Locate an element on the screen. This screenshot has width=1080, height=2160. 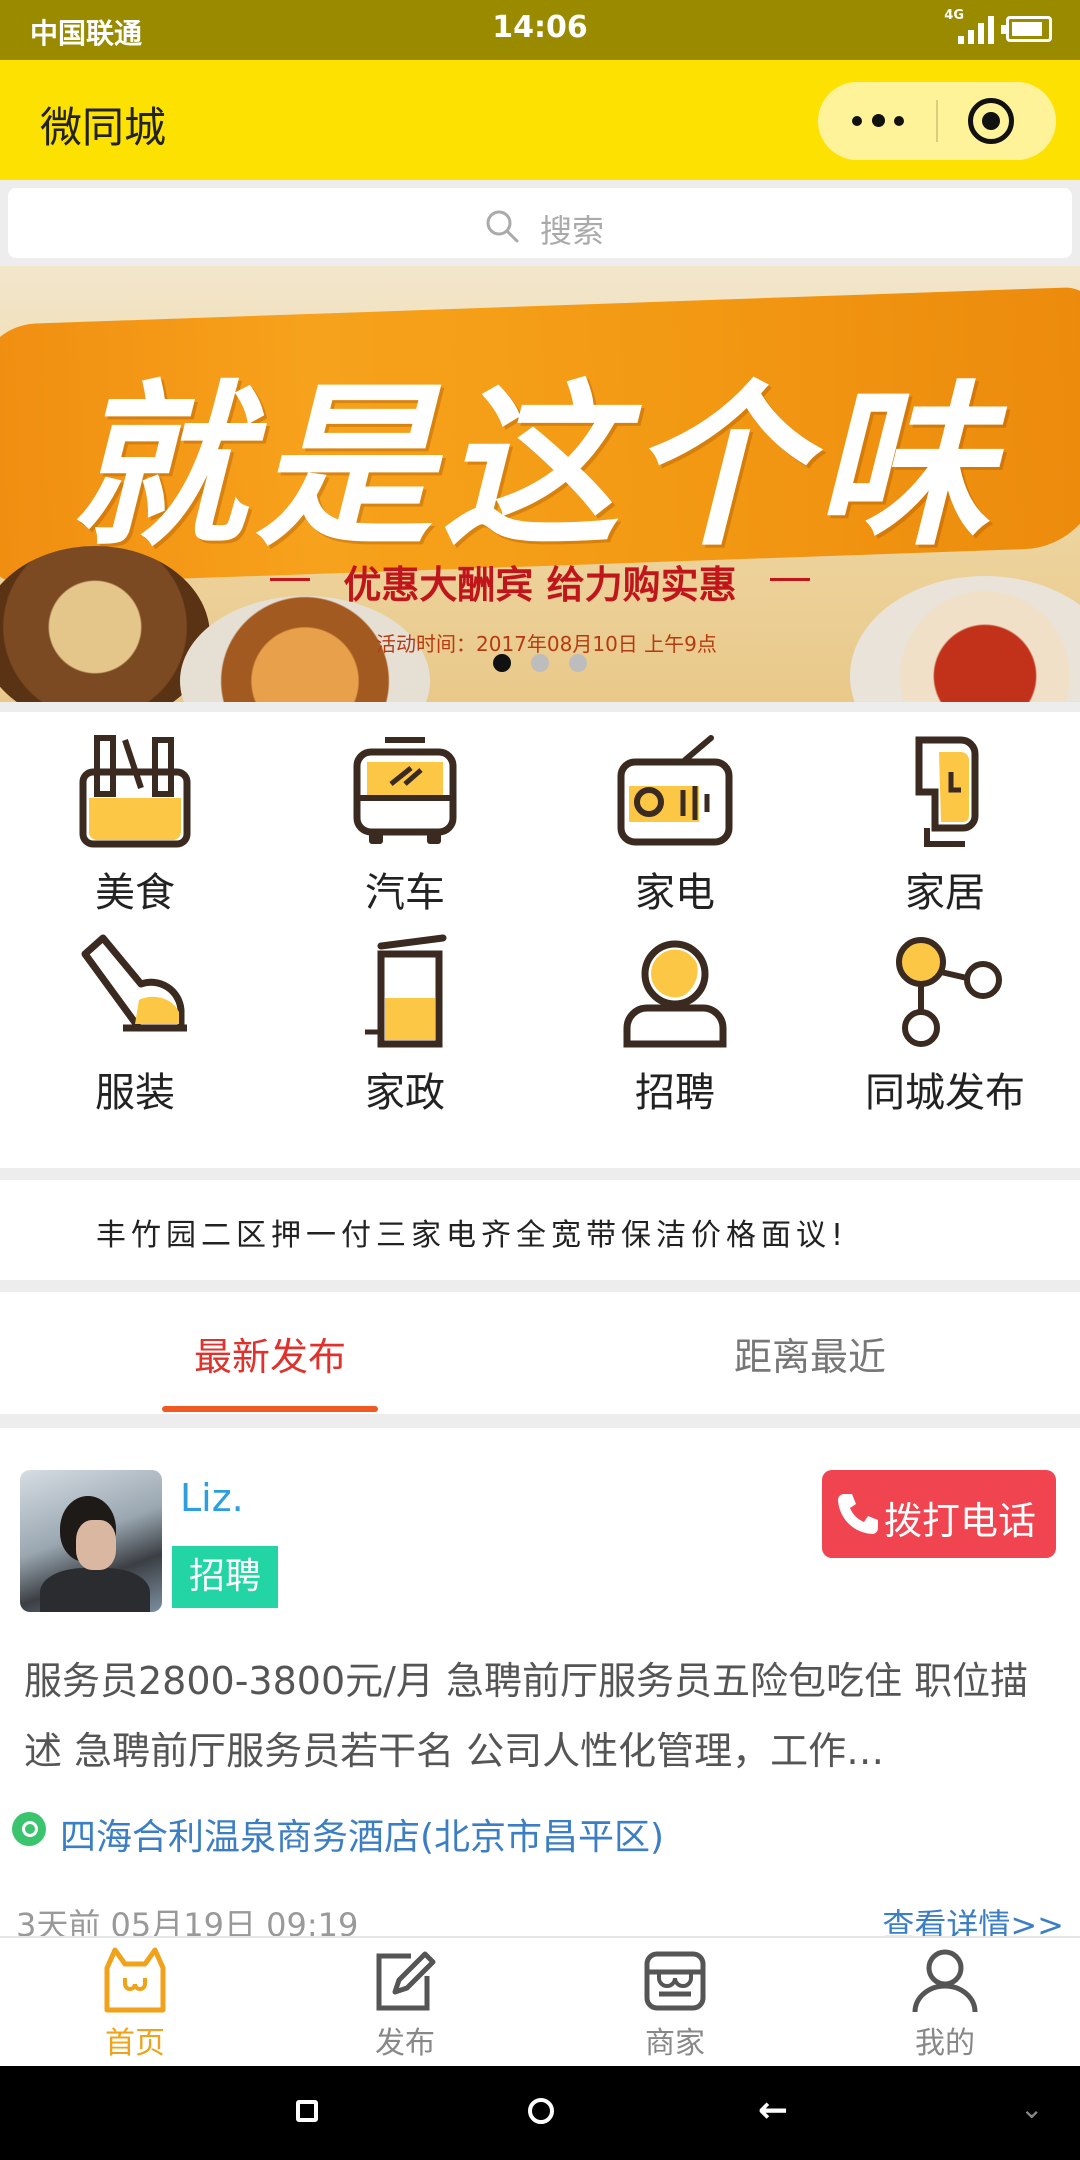
tab-post: 发布 is located at coordinates (405, 2003).